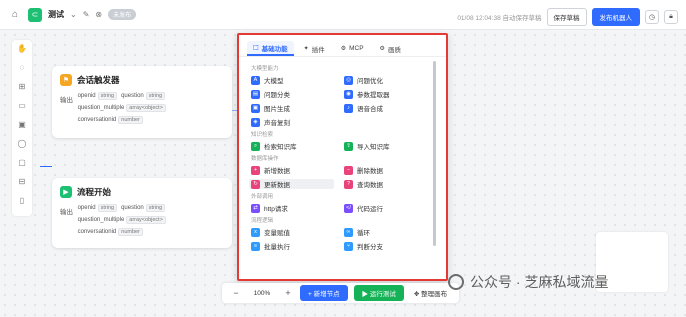  Describe the element at coordinates (348, 246) in the screenshot. I see `branch-icon: ⑂` at that location.